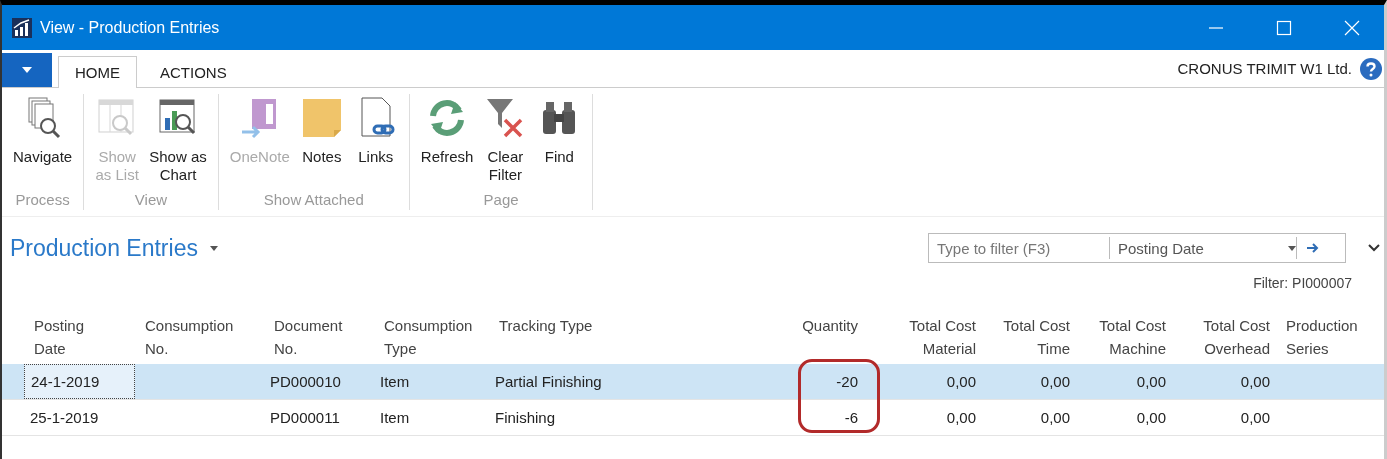 This screenshot has width=1387, height=459. I want to click on ribbon-button: Clear Filter, so click(505, 142).